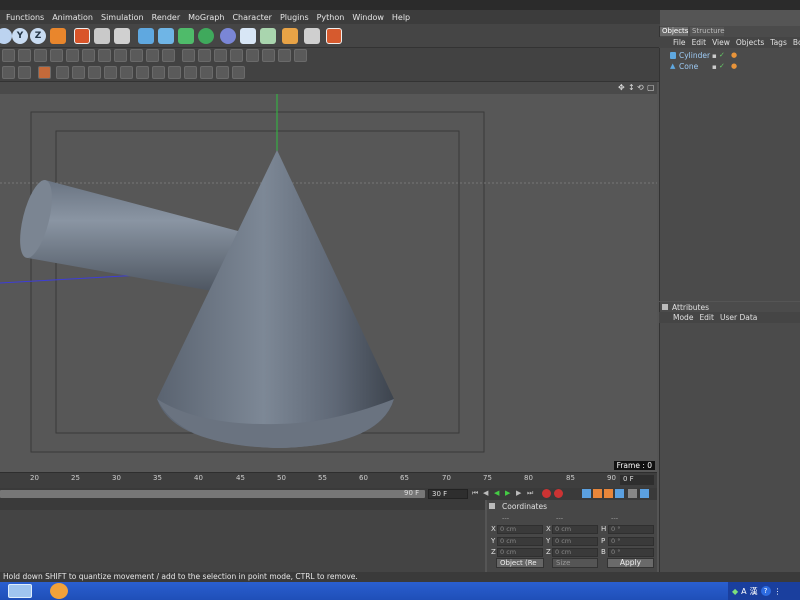 Image resolution: width=800 pixels, height=600 pixels. Describe the element at coordinates (597, 493) in the screenshot. I see `key-rotate-icon` at that location.